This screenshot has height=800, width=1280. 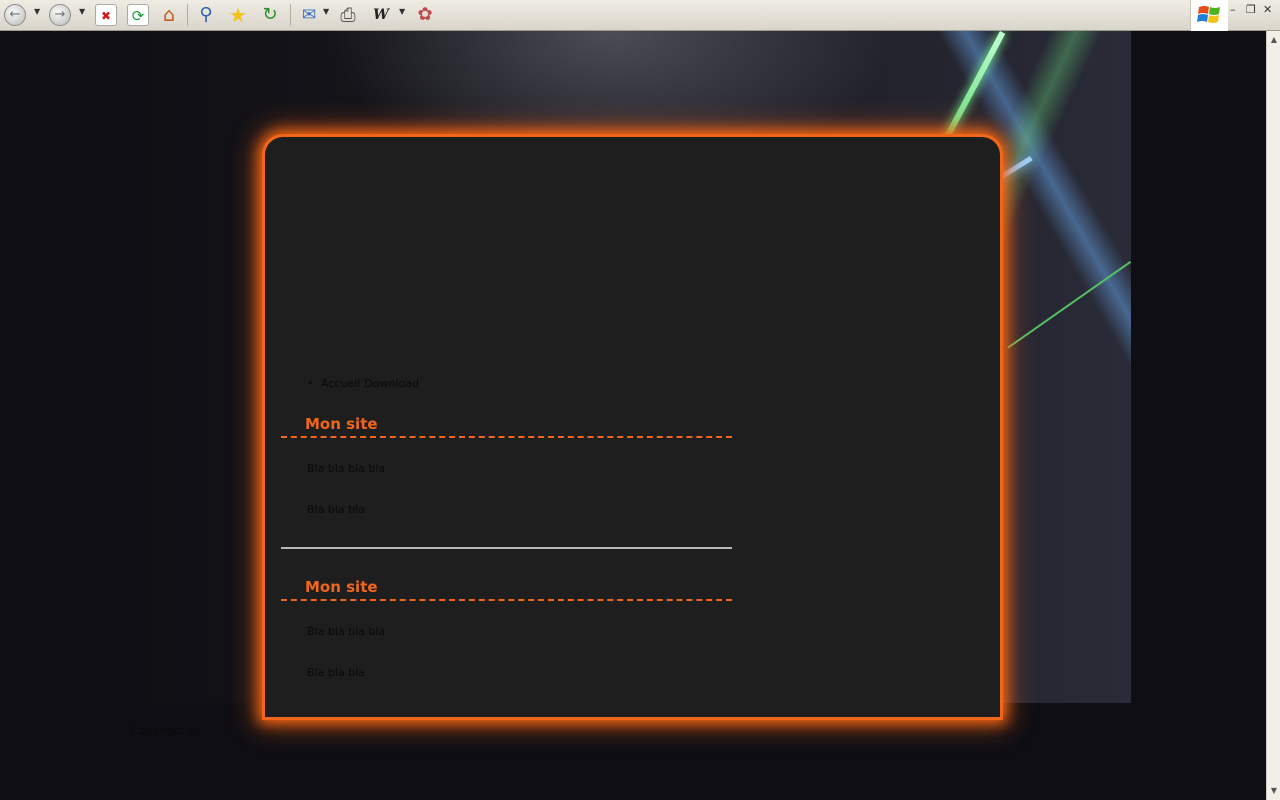 I want to click on mail-dropdown-caret: ▼, so click(x=326, y=11).